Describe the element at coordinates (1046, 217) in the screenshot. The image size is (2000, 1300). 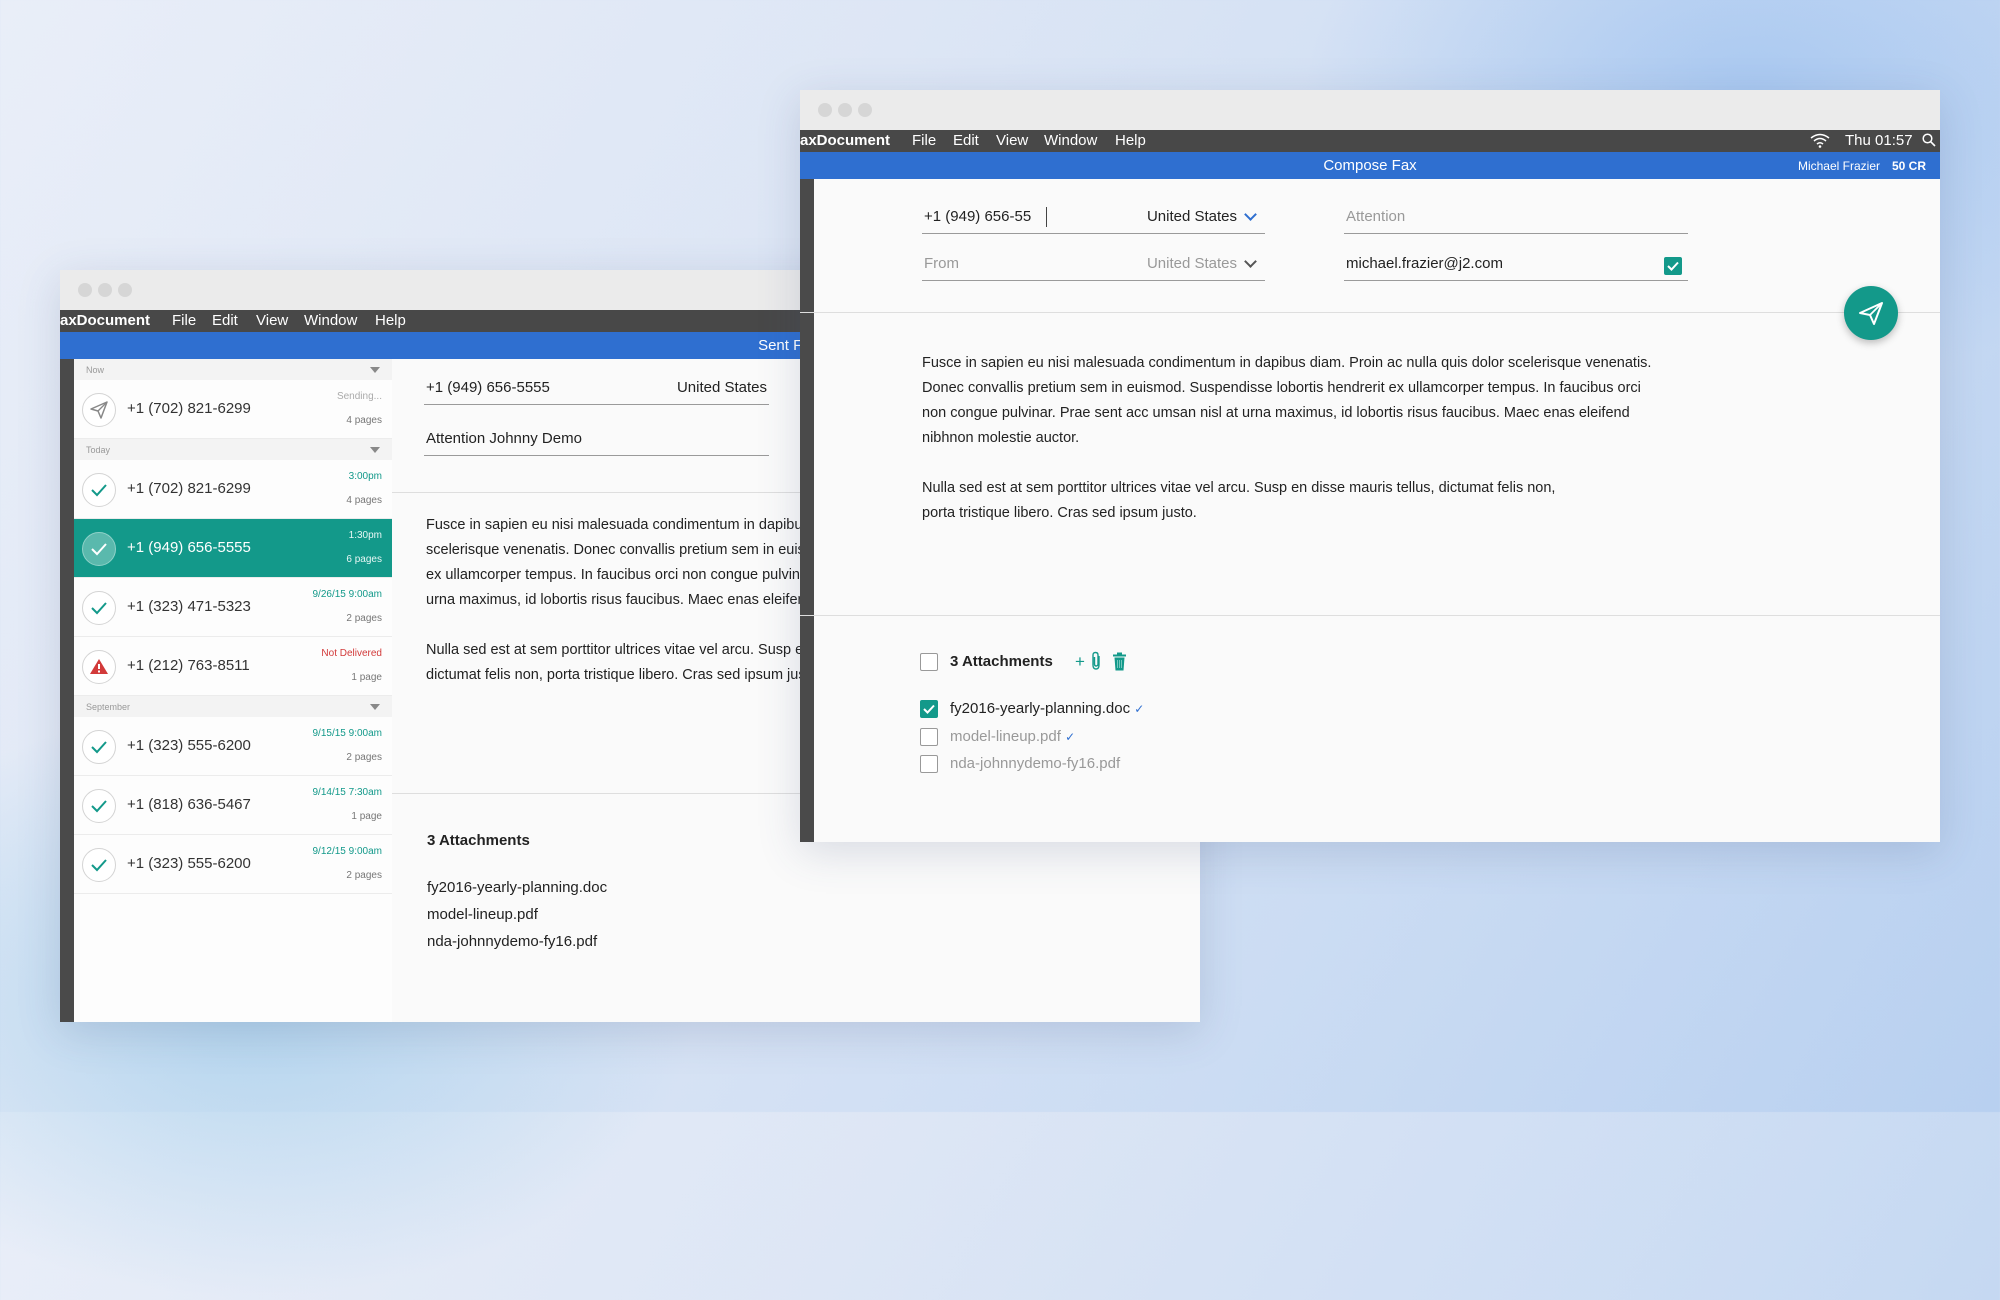
I see `text-cursor` at that location.